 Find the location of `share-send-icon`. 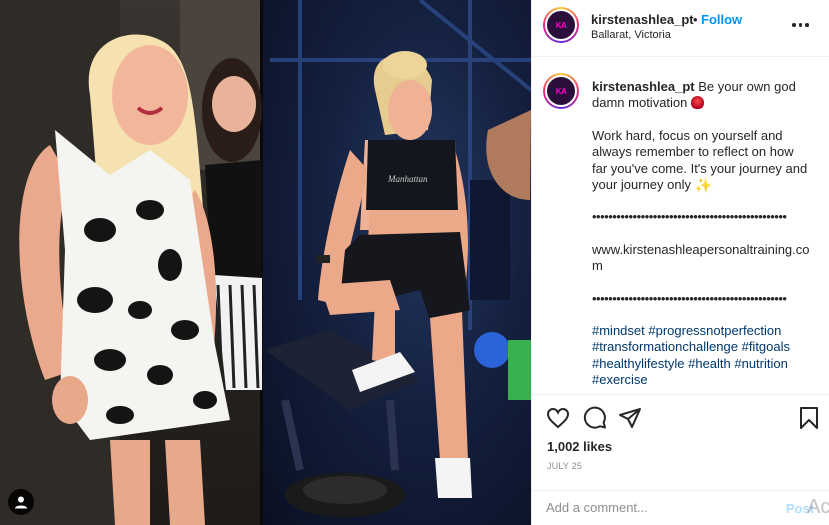

share-send-icon is located at coordinates (630, 418).